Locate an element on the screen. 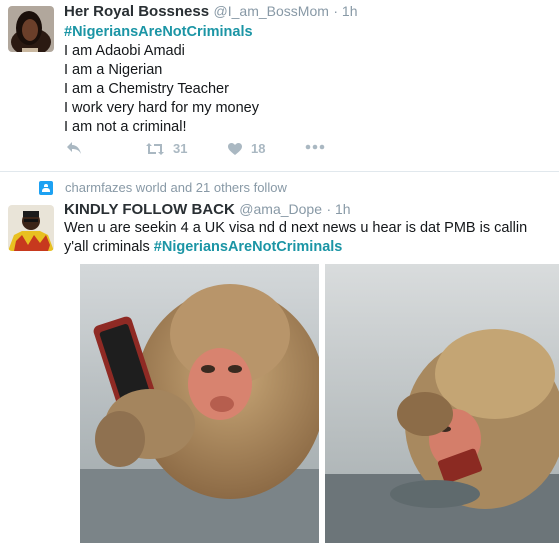 The image size is (559, 543). reply-button is located at coordinates (74, 148).